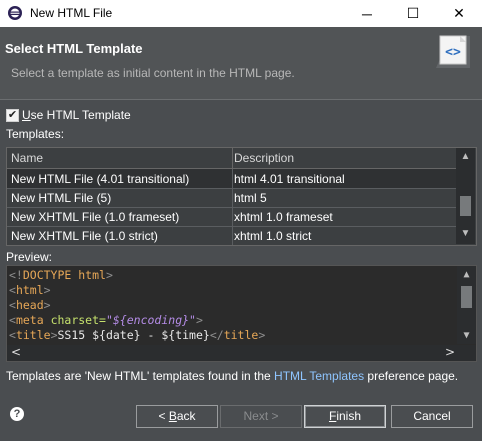 The height and width of the screenshot is (441, 482). I want to click on template-name: New HTML File (4.01 transitional), so click(100, 179).